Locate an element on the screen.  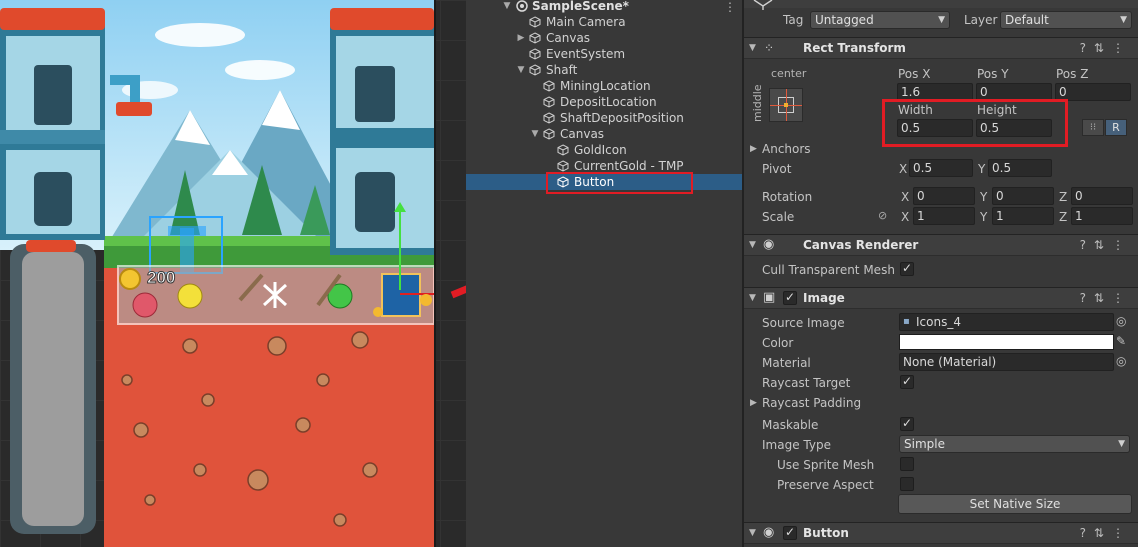
image-type-label: Image Type is located at coordinates (796, 445).